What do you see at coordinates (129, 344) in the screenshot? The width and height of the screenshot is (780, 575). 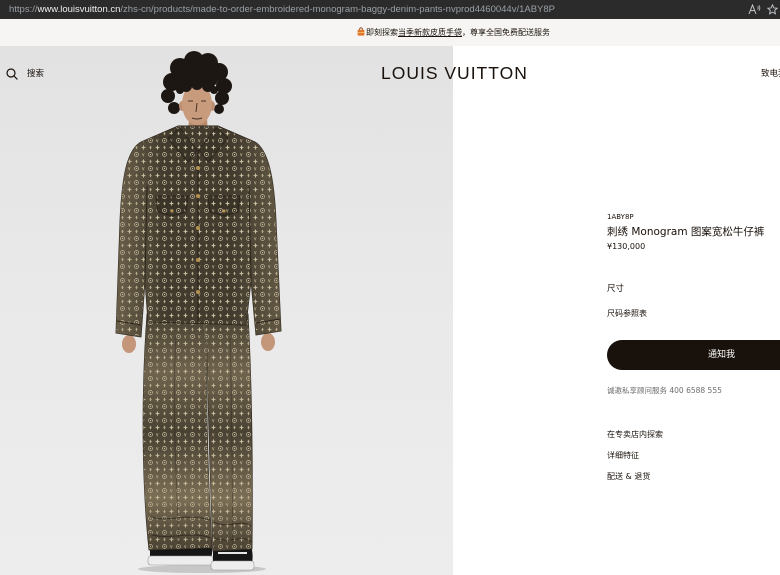 I see `left-hand` at bounding box center [129, 344].